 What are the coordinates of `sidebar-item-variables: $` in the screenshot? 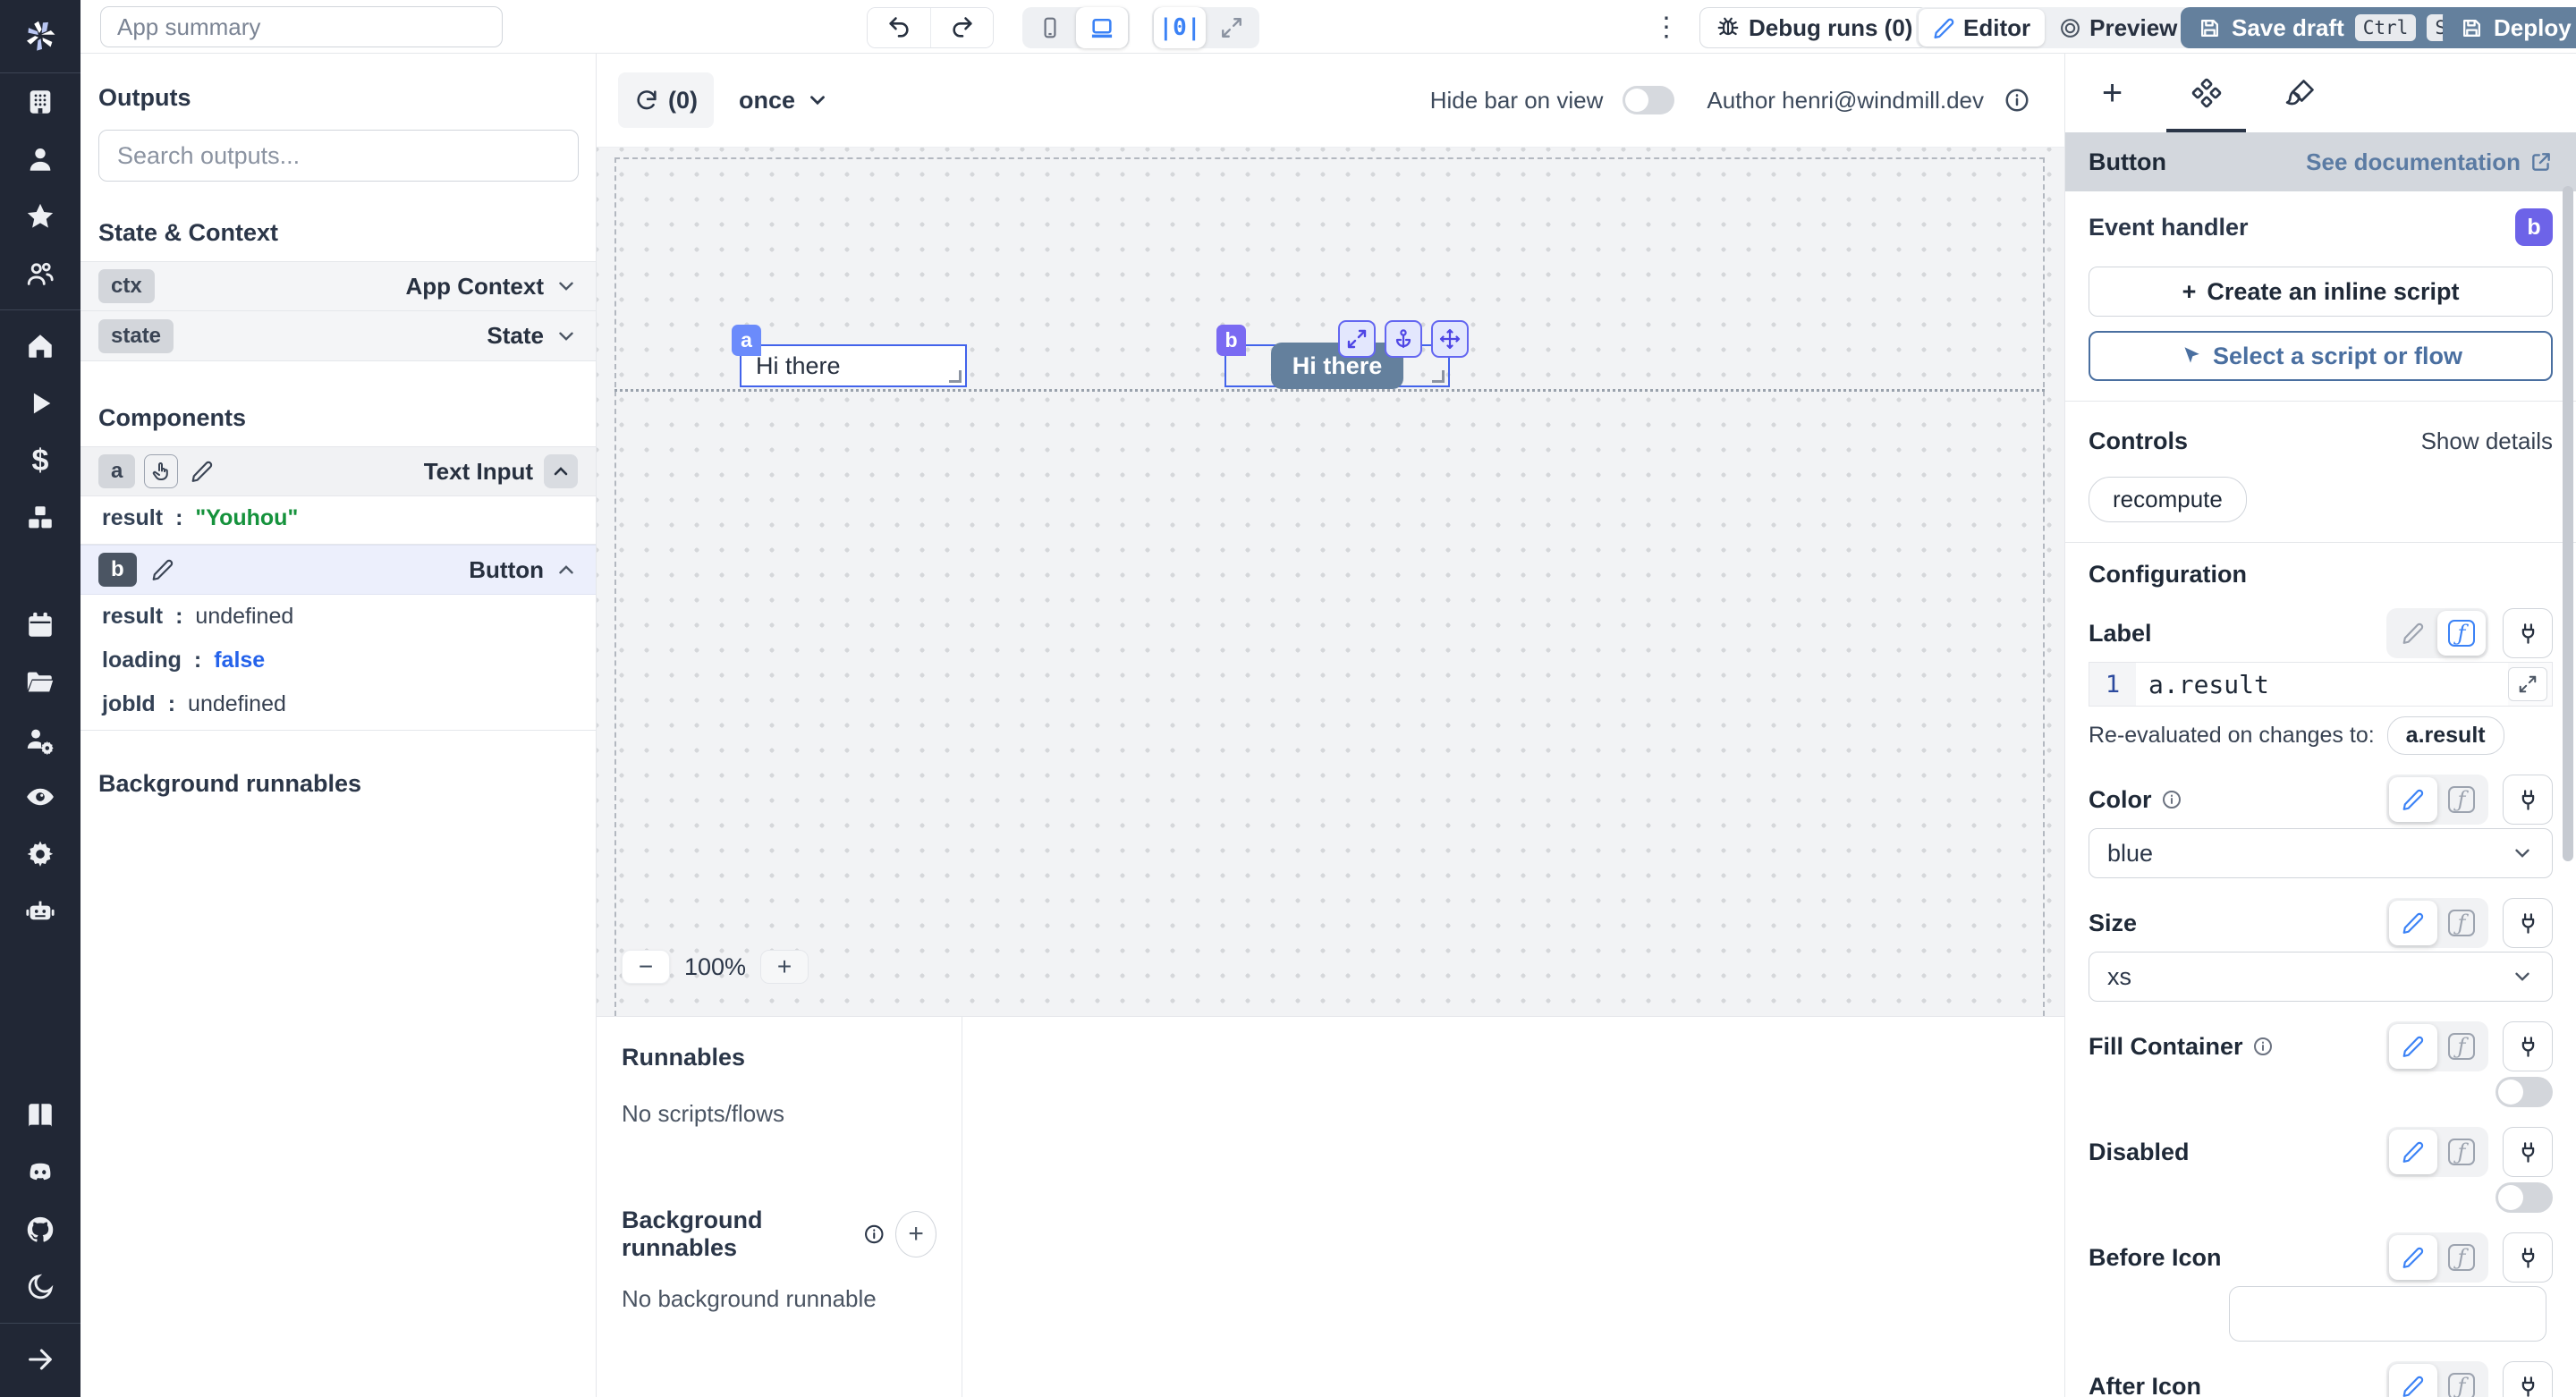 It's located at (40, 461).